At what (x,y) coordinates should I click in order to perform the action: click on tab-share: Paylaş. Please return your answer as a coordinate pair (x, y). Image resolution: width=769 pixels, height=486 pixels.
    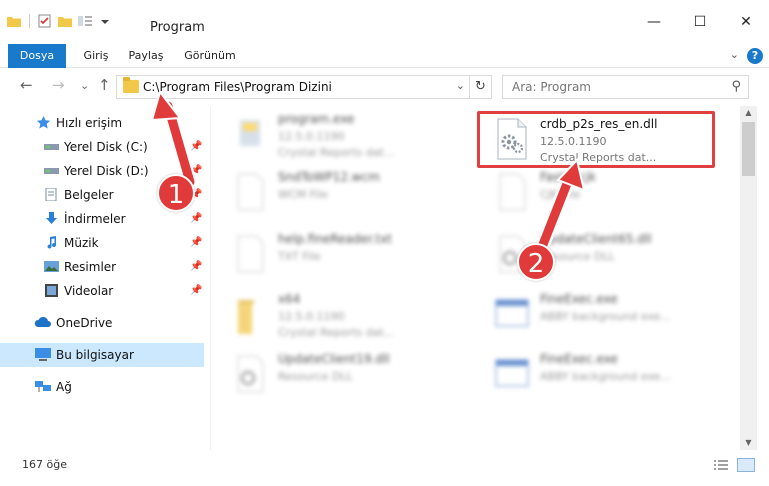
    Looking at the image, I should click on (146, 56).